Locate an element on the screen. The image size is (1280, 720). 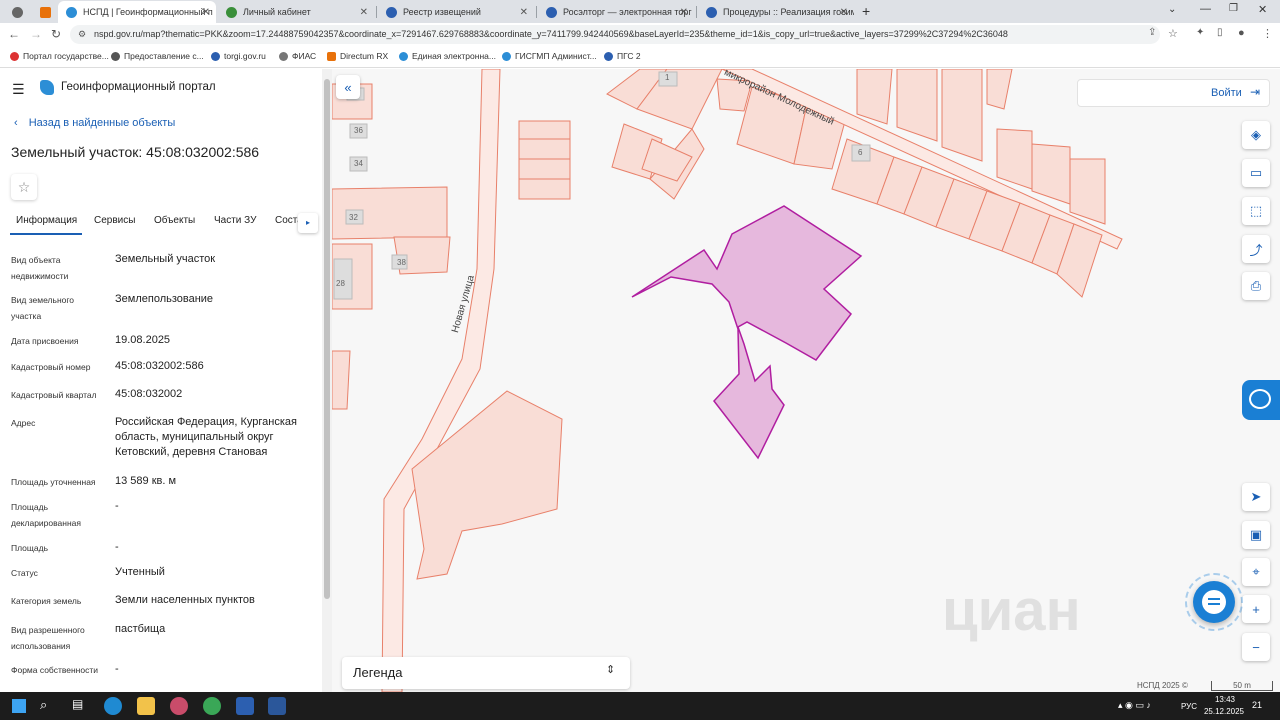
tab-nspd: НСПД | Геоинформационный п ✕ is located at coordinates (137, 12).